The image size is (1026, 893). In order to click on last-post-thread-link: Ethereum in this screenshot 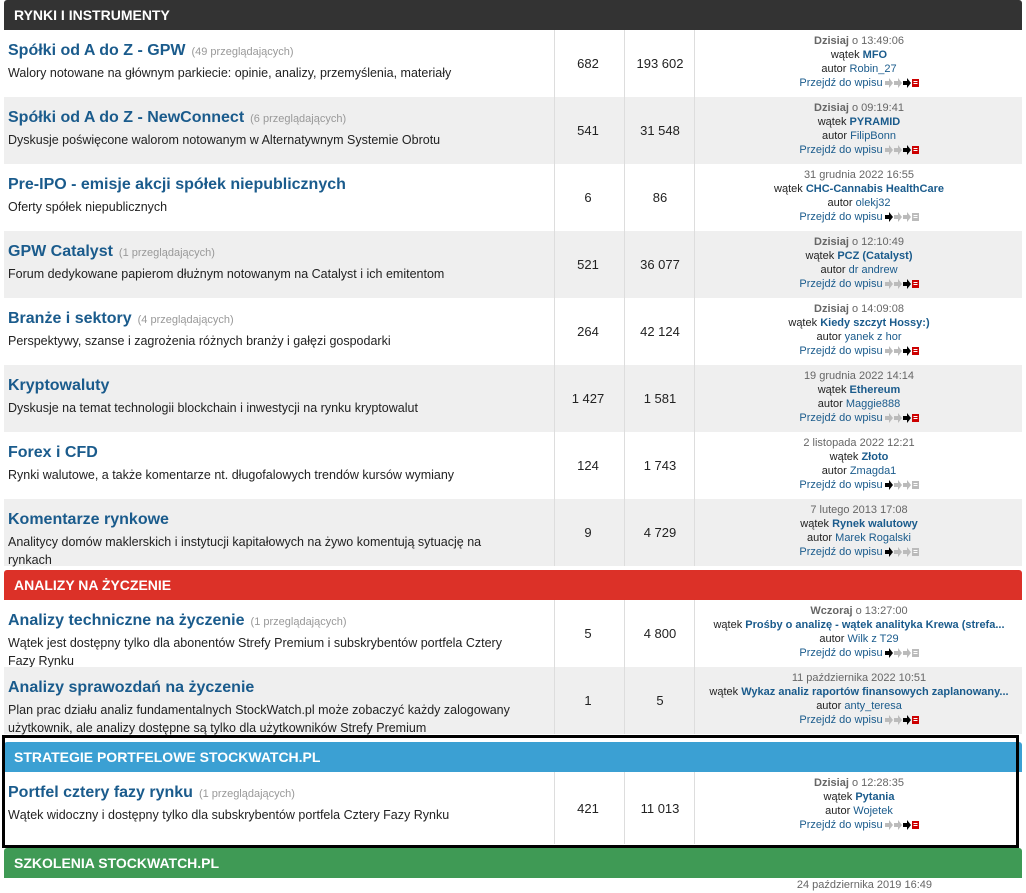, I will do `click(875, 390)`.